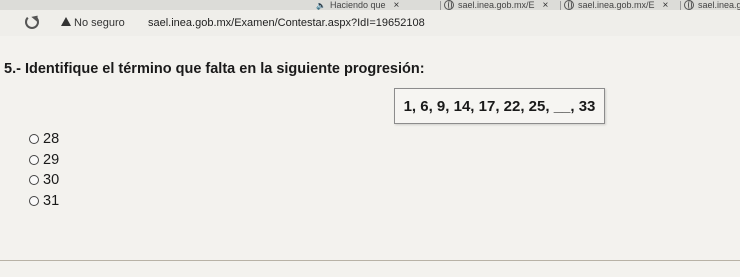 This screenshot has height=277, width=740. I want to click on sequence-box: 1, 6, 9, 14, 17, 22, 25, __, 33, so click(499, 106).